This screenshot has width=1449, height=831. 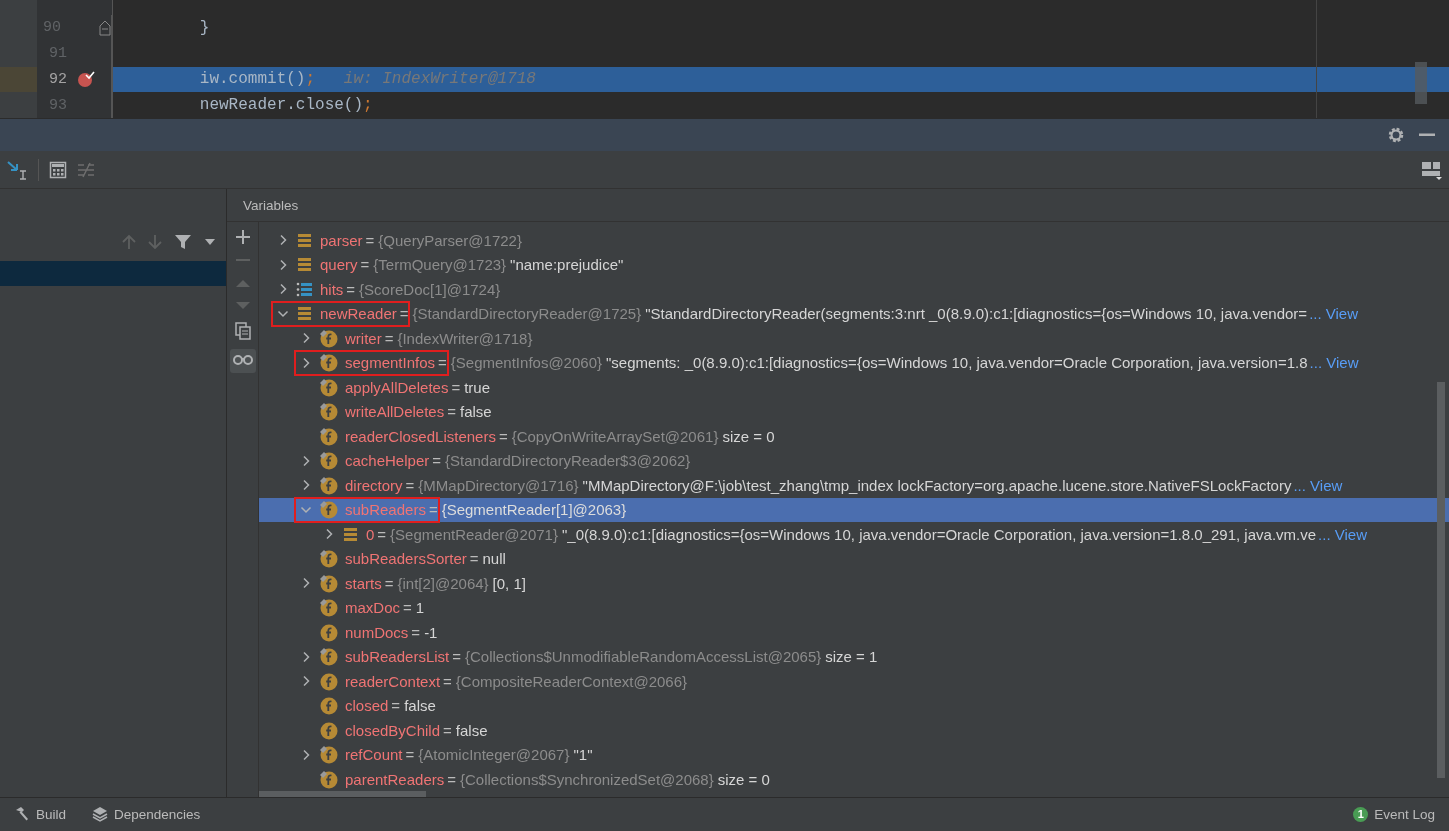 I want to click on variable-name: readerContext, so click(x=393, y=681).